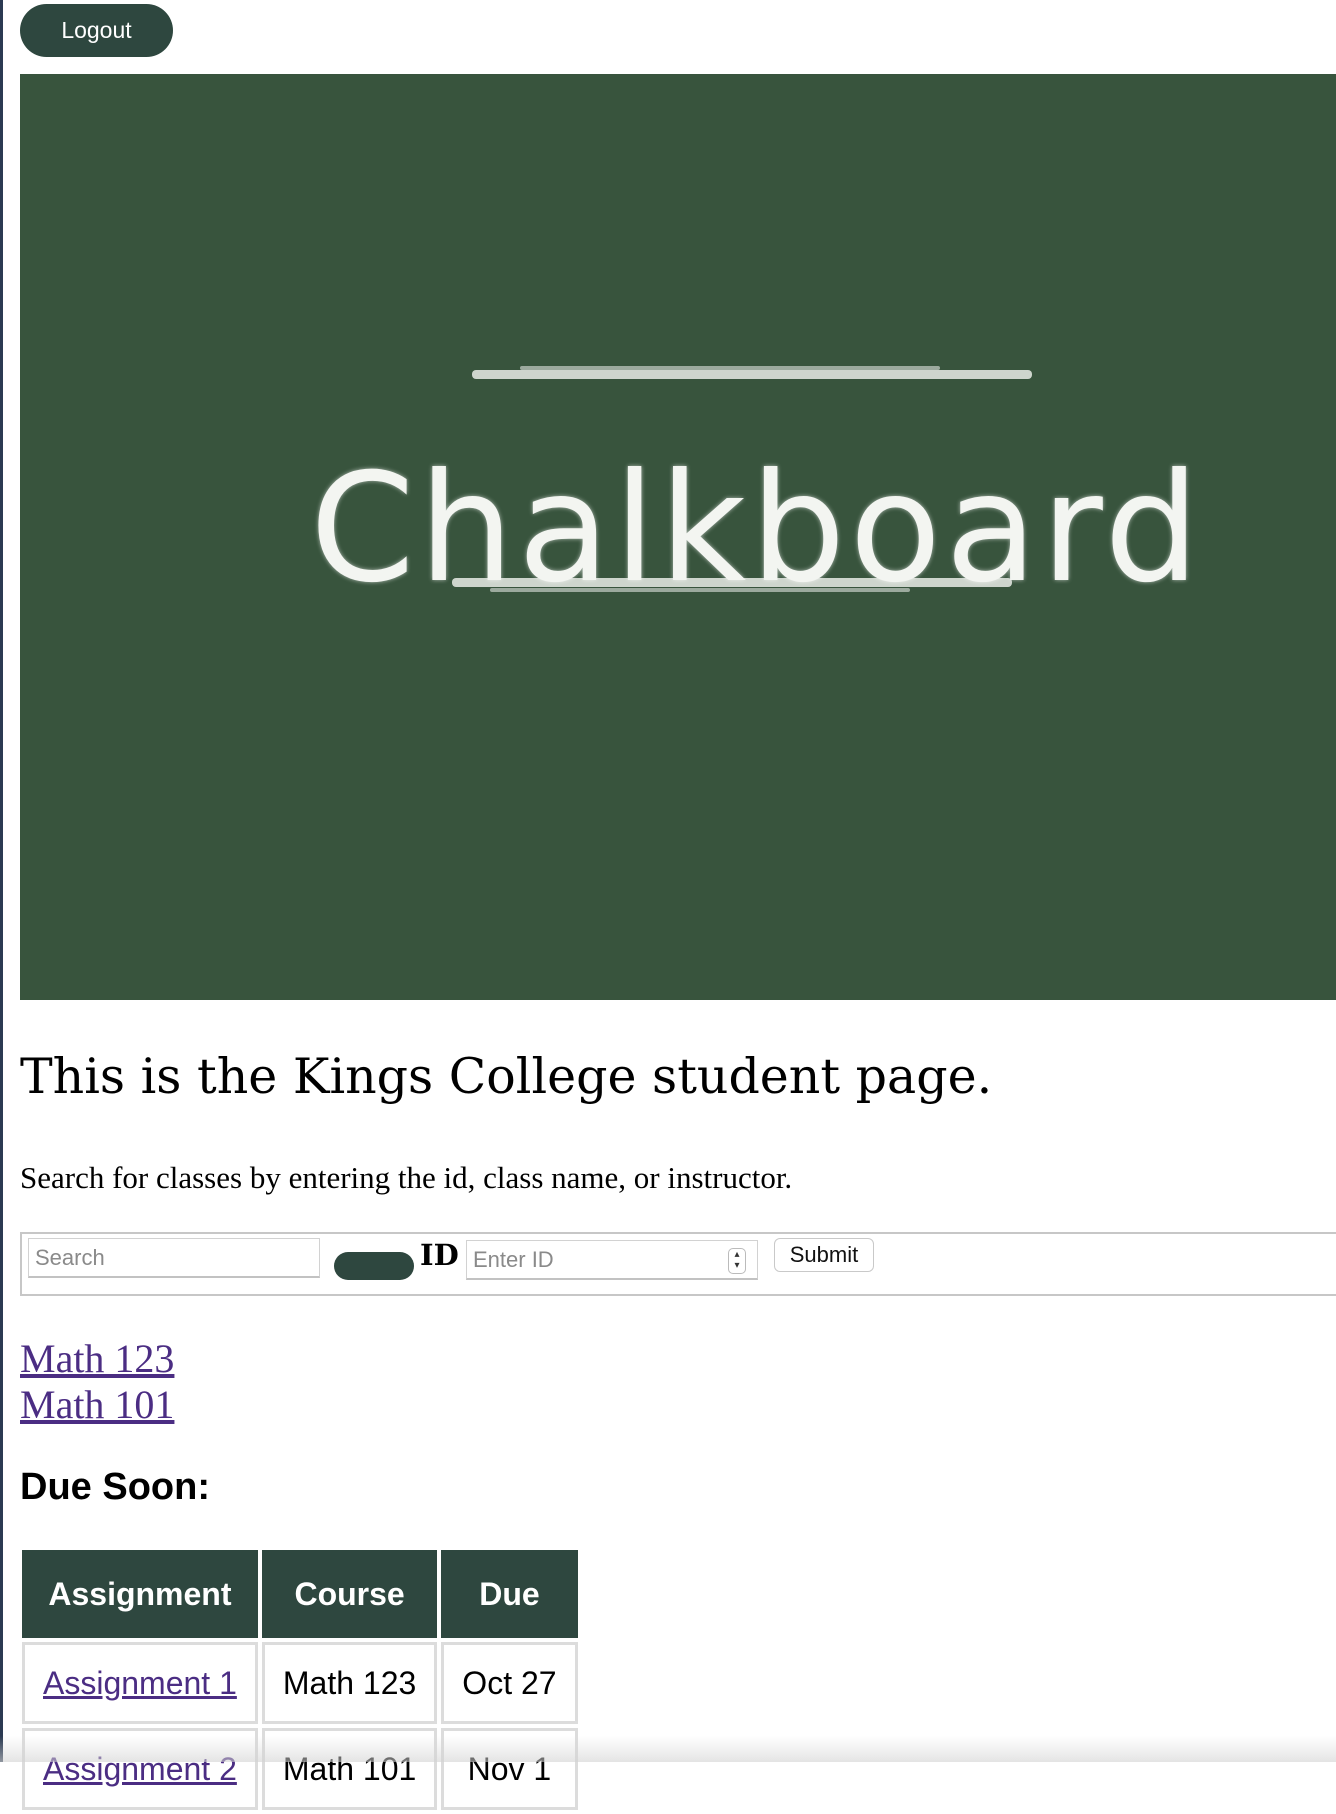 The image size is (1336, 1814). I want to click on assignment-cell: Assignment 1, so click(140, 1683).